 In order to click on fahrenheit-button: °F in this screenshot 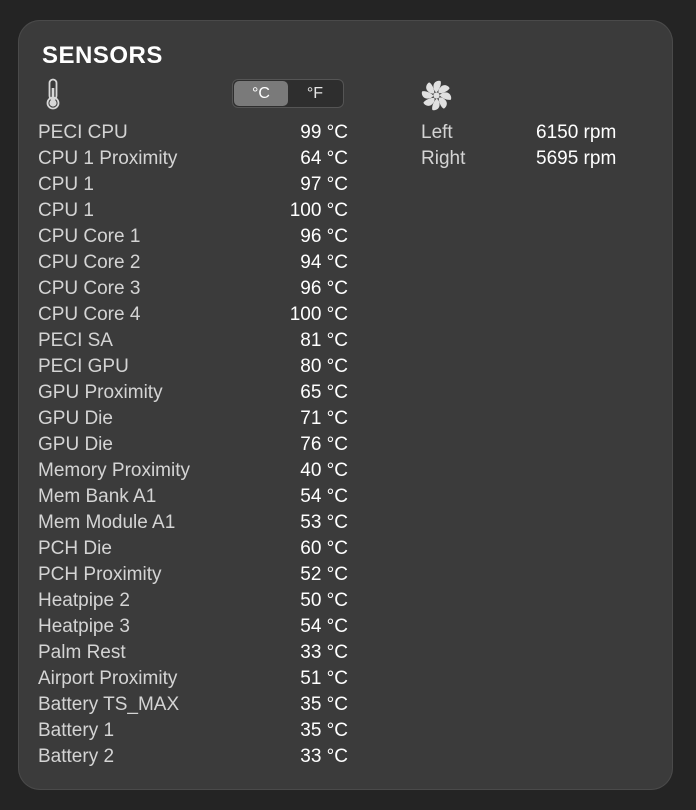, I will do `click(315, 93)`.